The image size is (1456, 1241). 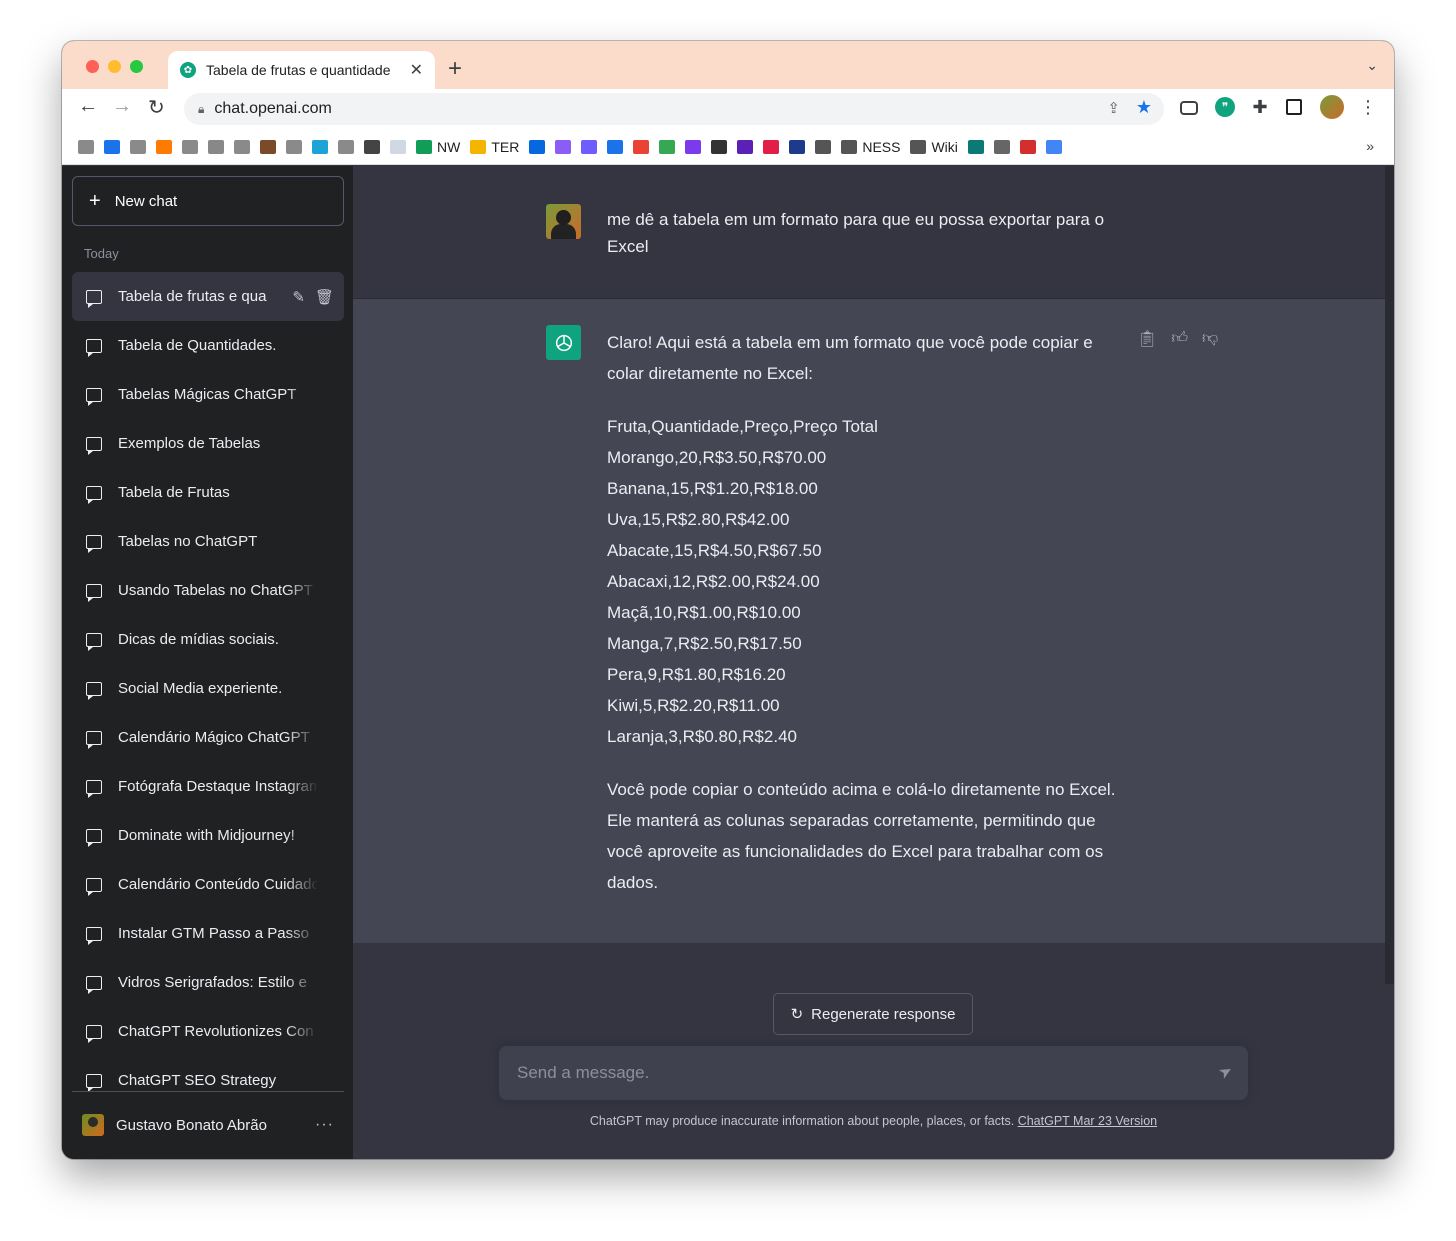 What do you see at coordinates (298, 297) in the screenshot?
I see `edit-pencil-icon: ✎` at bounding box center [298, 297].